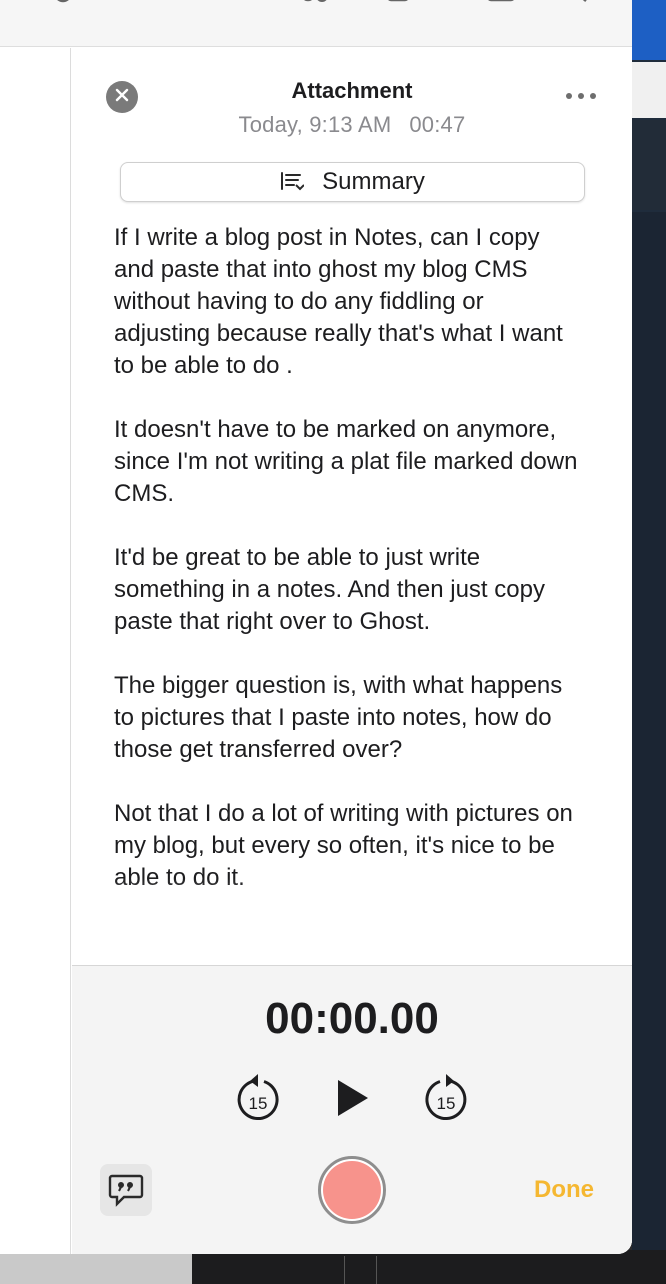  I want to click on play-button, so click(353, 1098).